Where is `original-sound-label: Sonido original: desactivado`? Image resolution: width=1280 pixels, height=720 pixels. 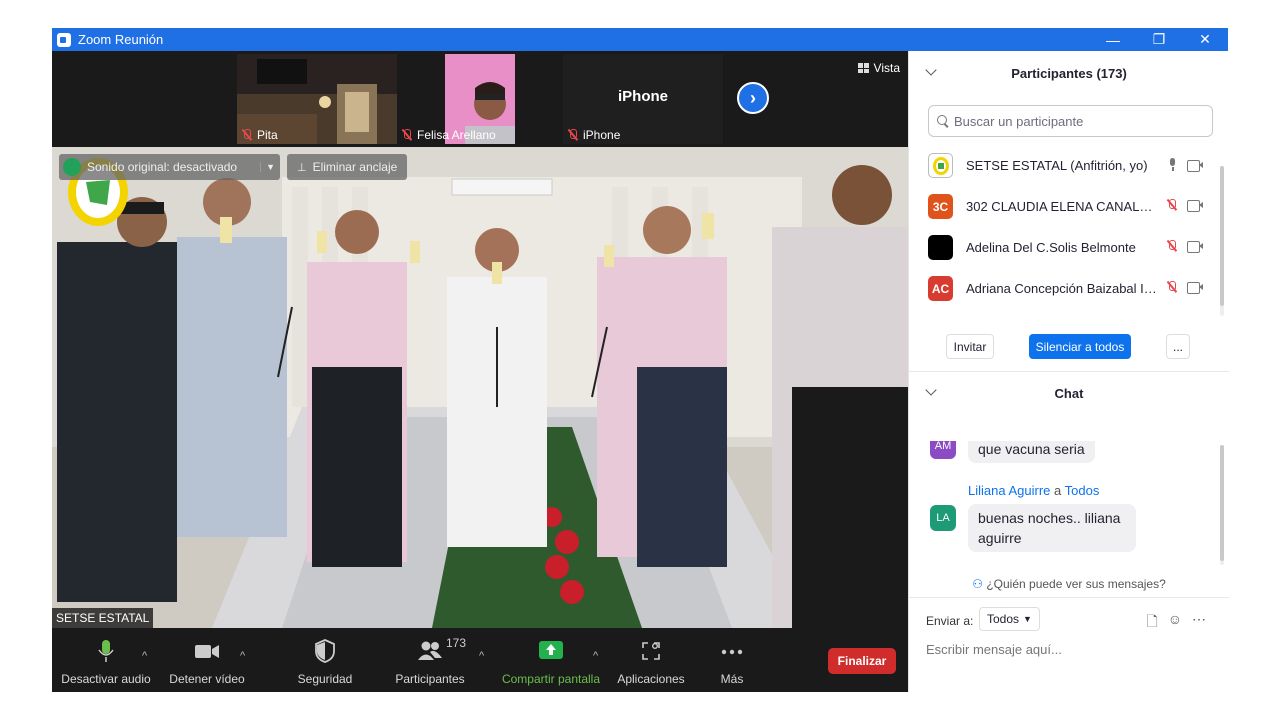 original-sound-label: Sonido original: desactivado is located at coordinates (162, 167).